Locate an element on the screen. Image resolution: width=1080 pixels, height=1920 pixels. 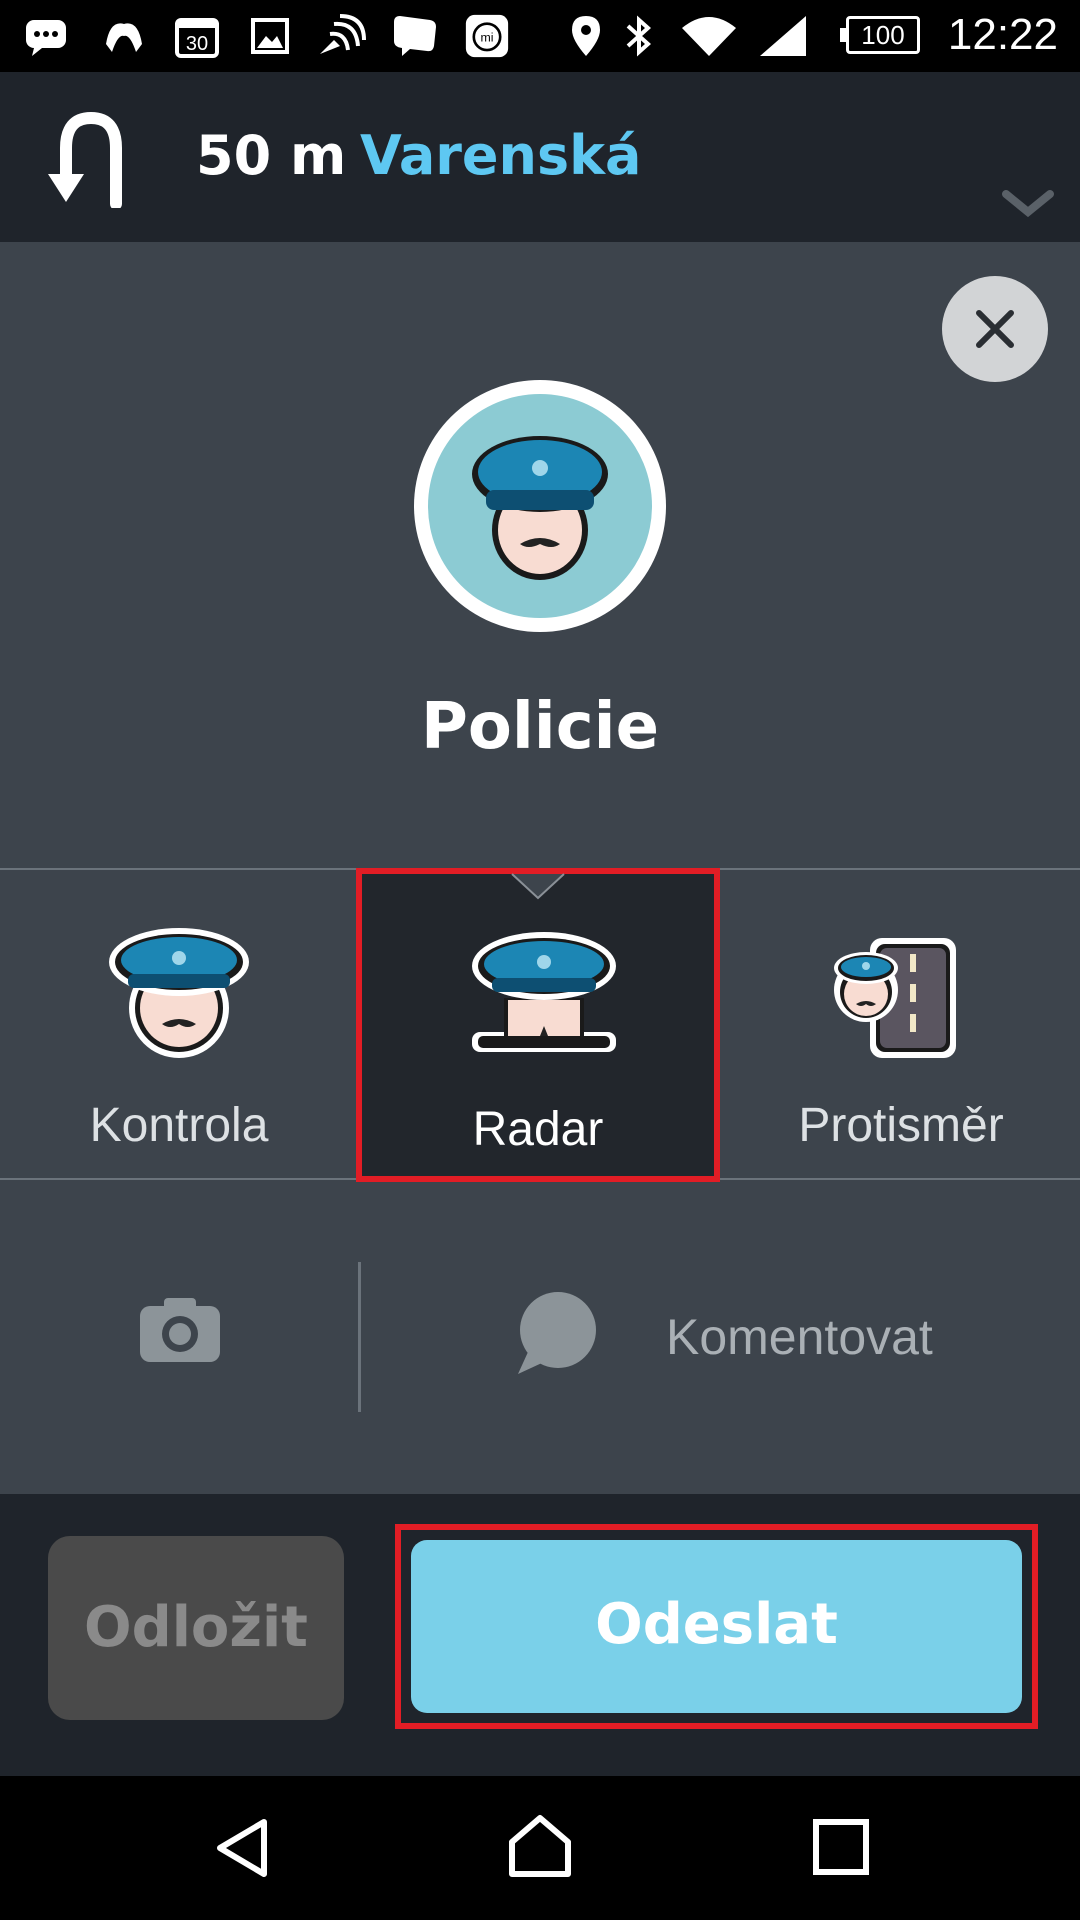
option-kontrola: Kontrola is located at coordinates (179, 1024).